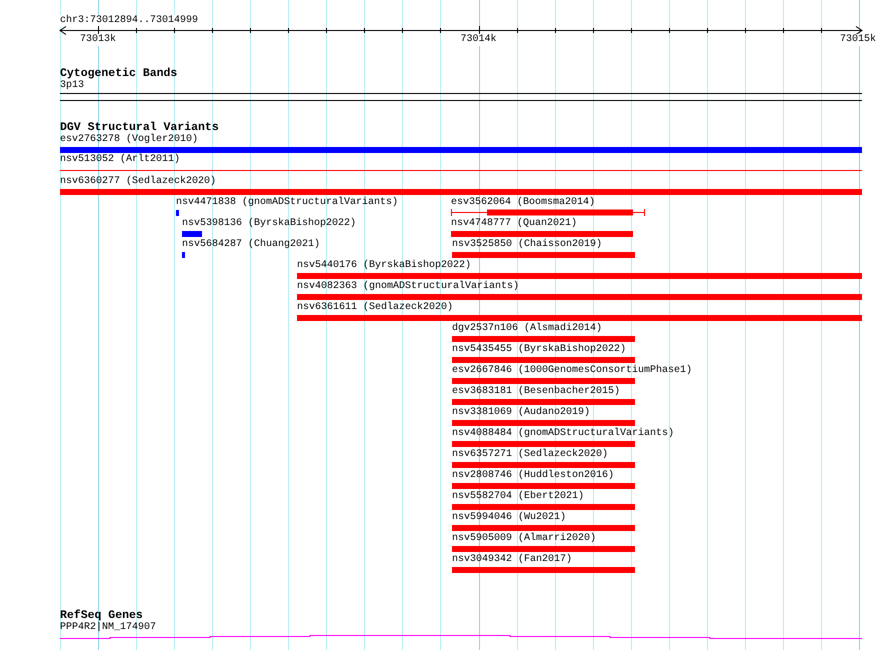 Image resolution: width=890 pixels, height=650 pixels. What do you see at coordinates (461, 637) in the screenshot?
I see `gene-model-drawing` at bounding box center [461, 637].